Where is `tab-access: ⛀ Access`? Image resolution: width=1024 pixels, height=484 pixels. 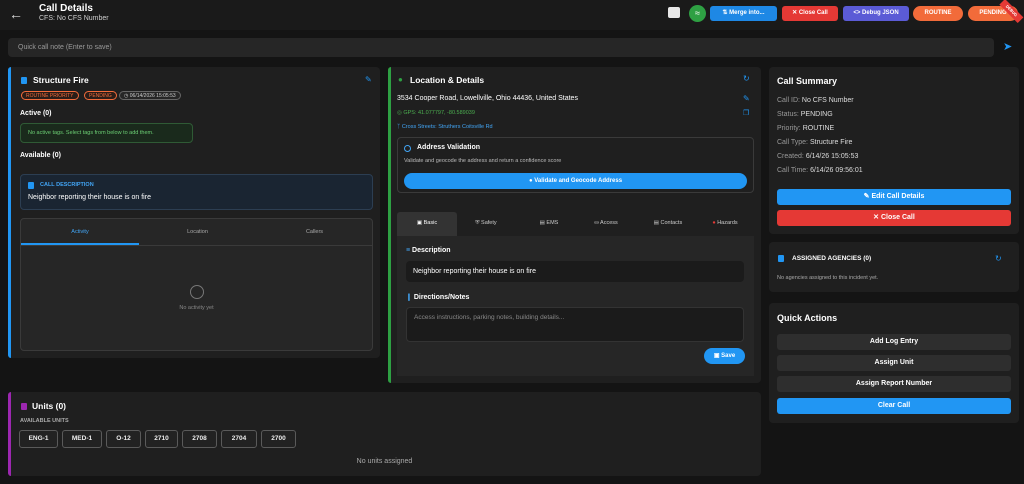 tab-access: ⛀ Access is located at coordinates (606, 223).